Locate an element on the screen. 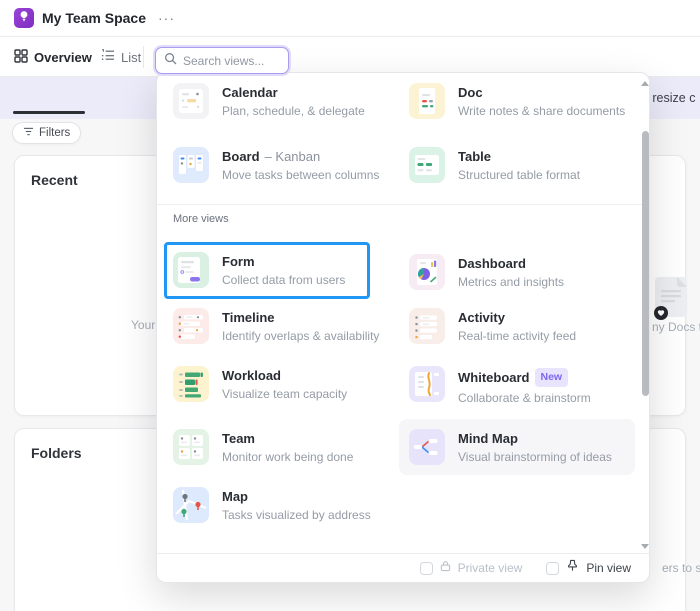 The image size is (700, 611). view-item-map: Map Tasks visualized by address is located at coordinates (286, 505).